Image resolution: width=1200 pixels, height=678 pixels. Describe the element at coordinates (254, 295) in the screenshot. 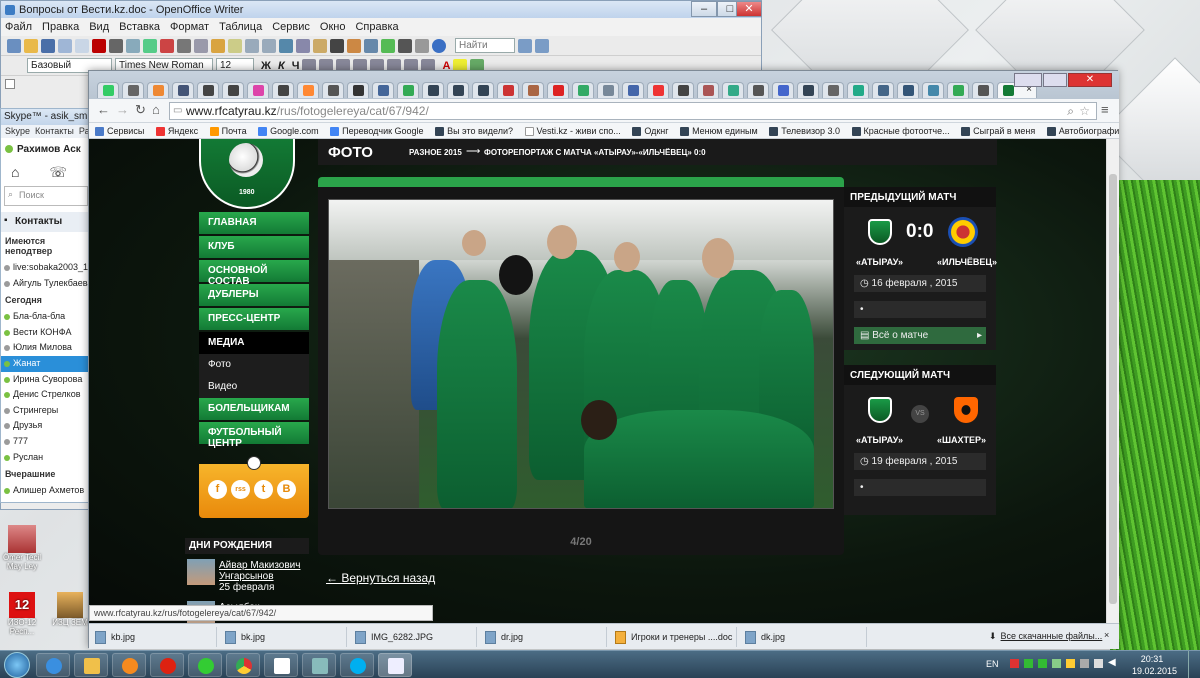

I see `nav-reserves: ДУБЛЕРЫ` at that location.